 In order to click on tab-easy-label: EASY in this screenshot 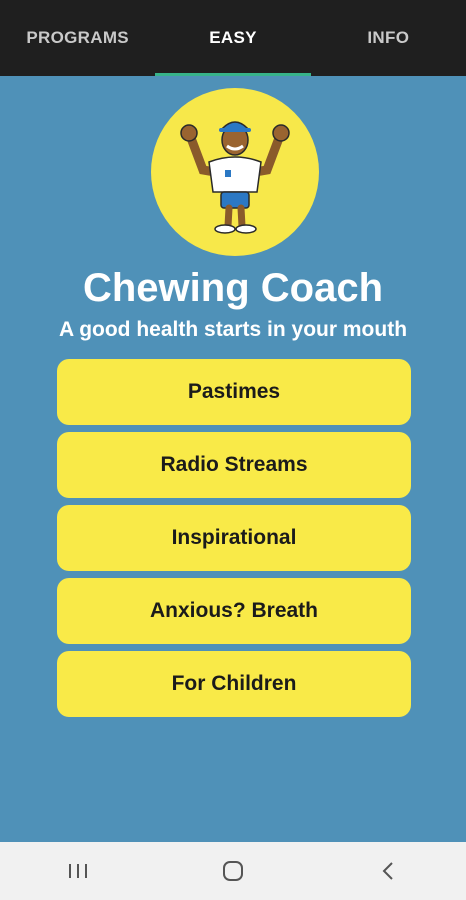, I will do `click(233, 37)`.